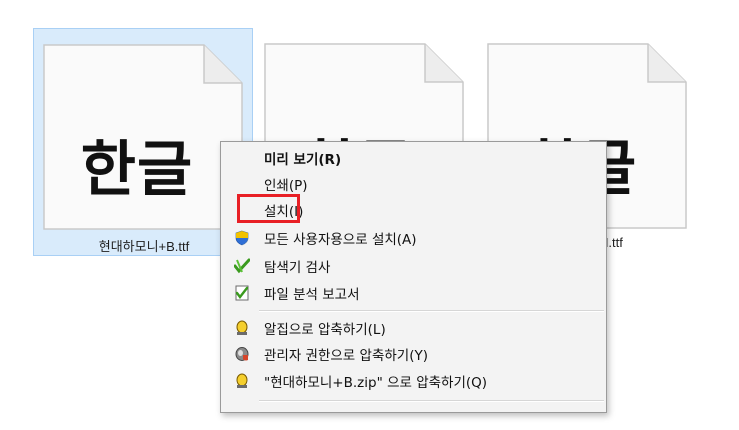 The image size is (739, 430). I want to click on menu-item-explorer-scan: 탐색기 검사, so click(413, 266).